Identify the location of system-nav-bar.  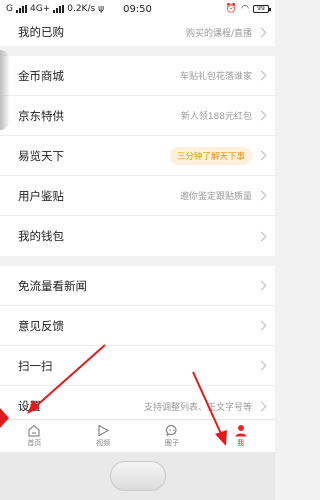
(137, 476).